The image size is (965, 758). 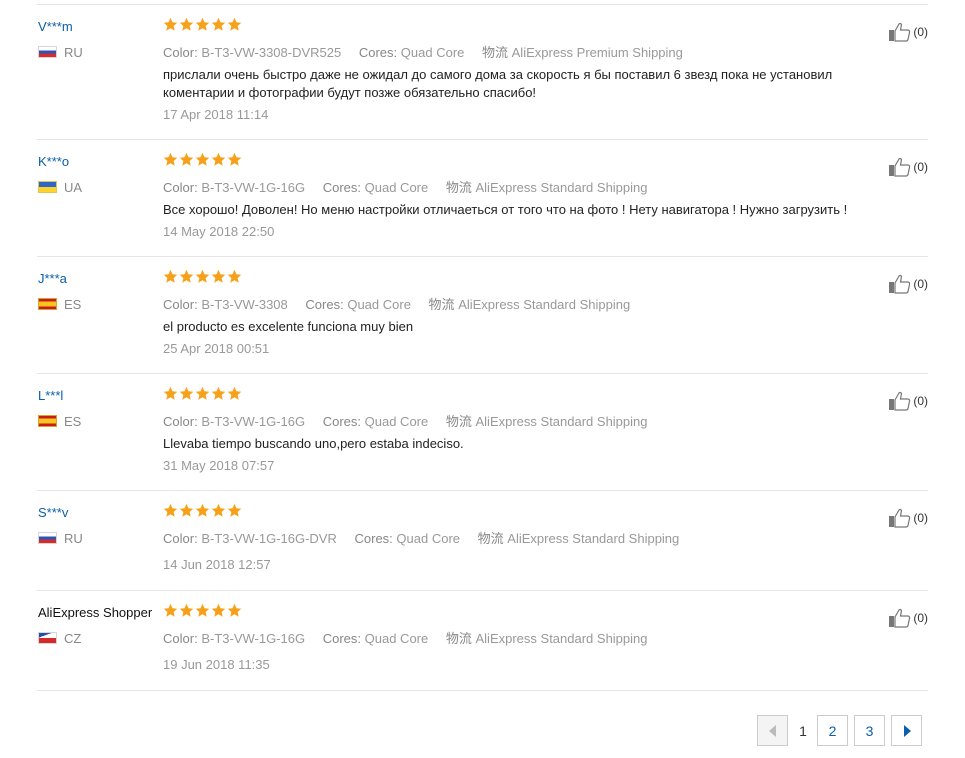 I want to click on pagination-page-3: 3, so click(x=869, y=730).